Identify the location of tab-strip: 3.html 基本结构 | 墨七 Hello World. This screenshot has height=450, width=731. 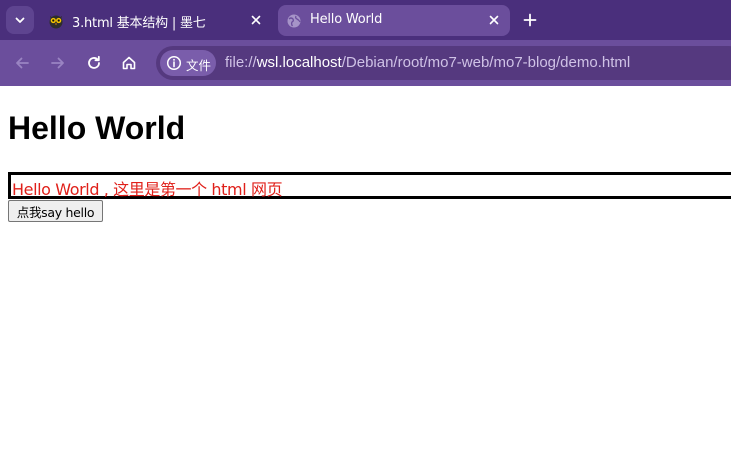
(365, 20).